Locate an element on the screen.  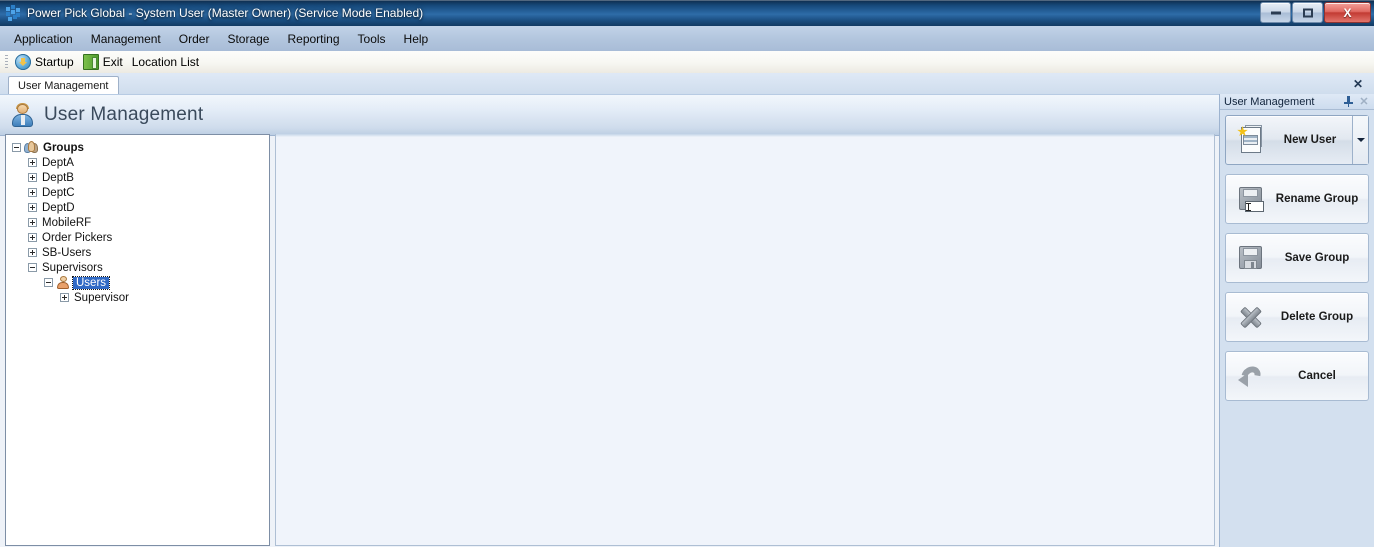
rename-floppy-icon is located at coordinates (1251, 199).